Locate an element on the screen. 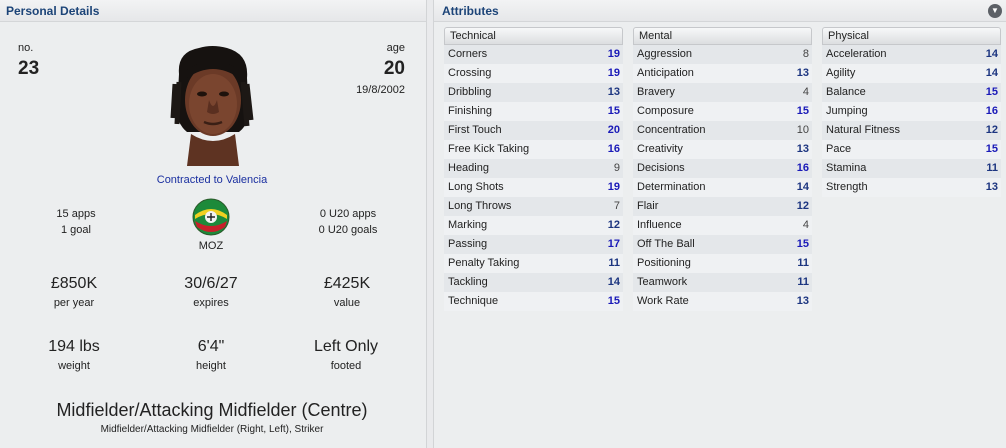  attribute-row: Dribbling 13 is located at coordinates (533, 92).